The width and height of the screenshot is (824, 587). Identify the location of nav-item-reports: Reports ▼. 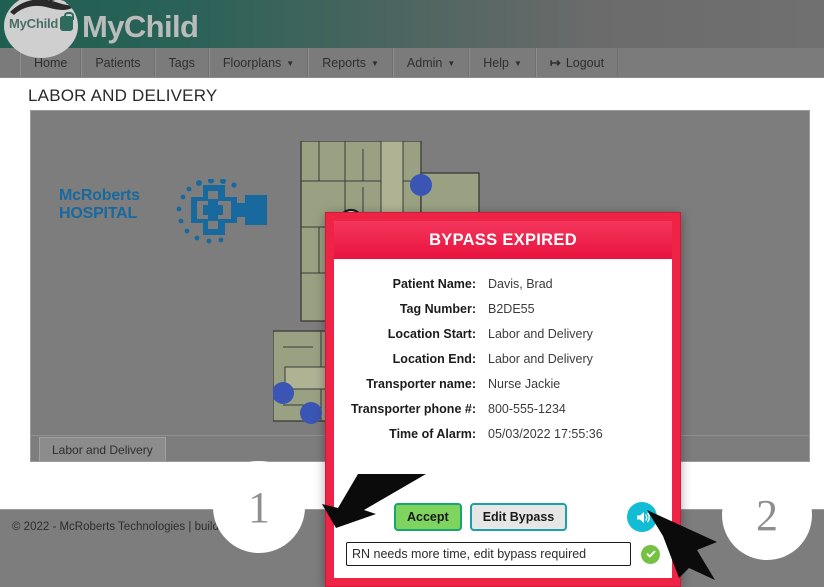
(350, 62).